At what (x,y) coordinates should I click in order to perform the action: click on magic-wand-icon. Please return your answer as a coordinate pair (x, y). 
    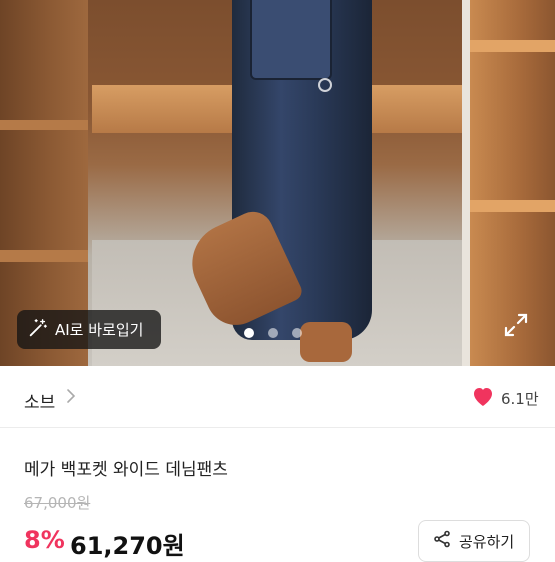
    Looking at the image, I should click on (38, 330).